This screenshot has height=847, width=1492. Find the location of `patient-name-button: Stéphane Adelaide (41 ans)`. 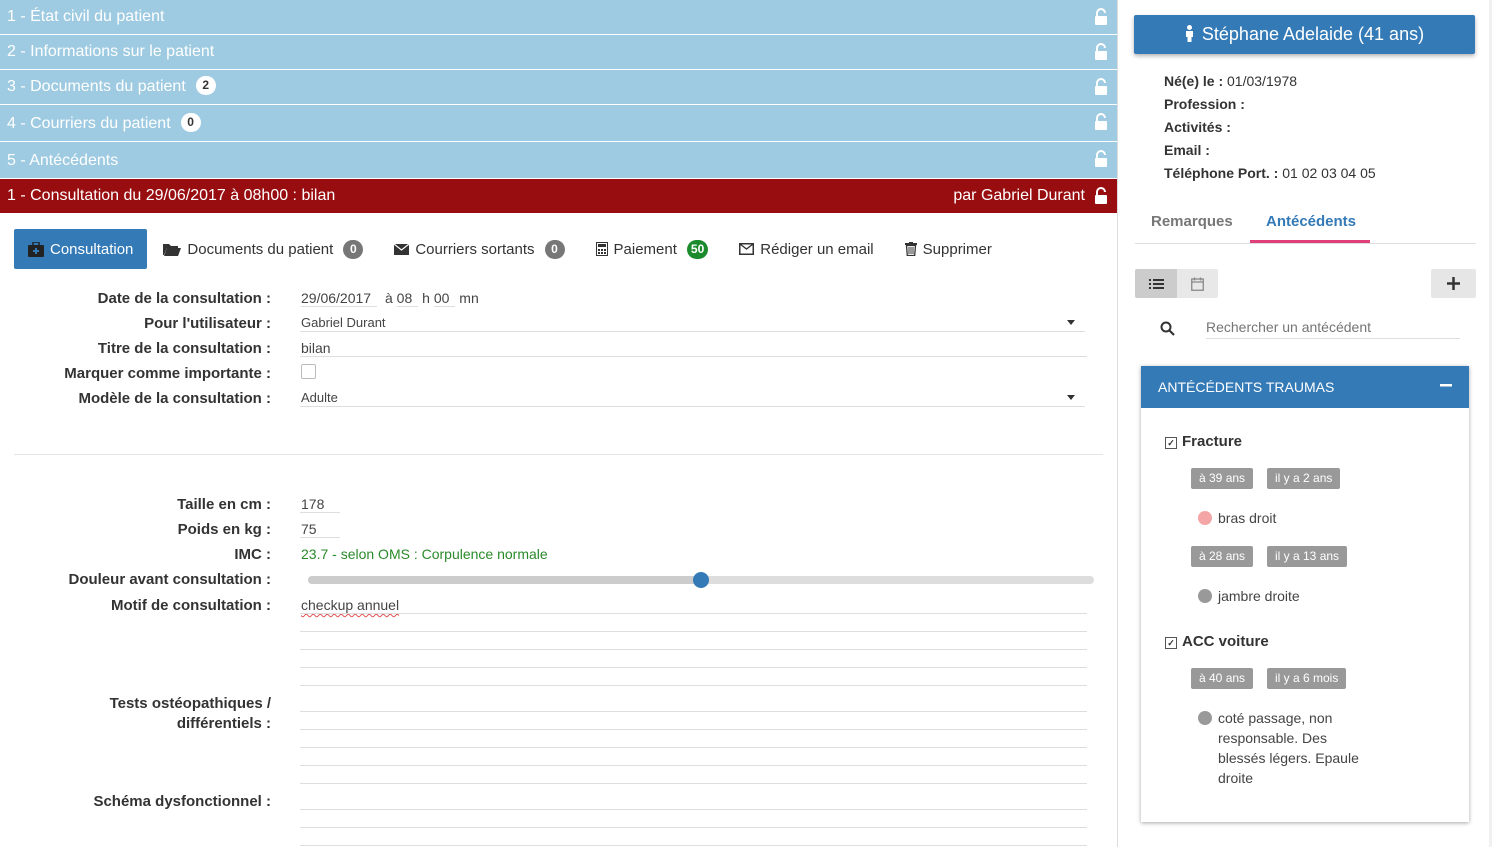

patient-name-button: Stéphane Adelaide (41 ans) is located at coordinates (1304, 34).